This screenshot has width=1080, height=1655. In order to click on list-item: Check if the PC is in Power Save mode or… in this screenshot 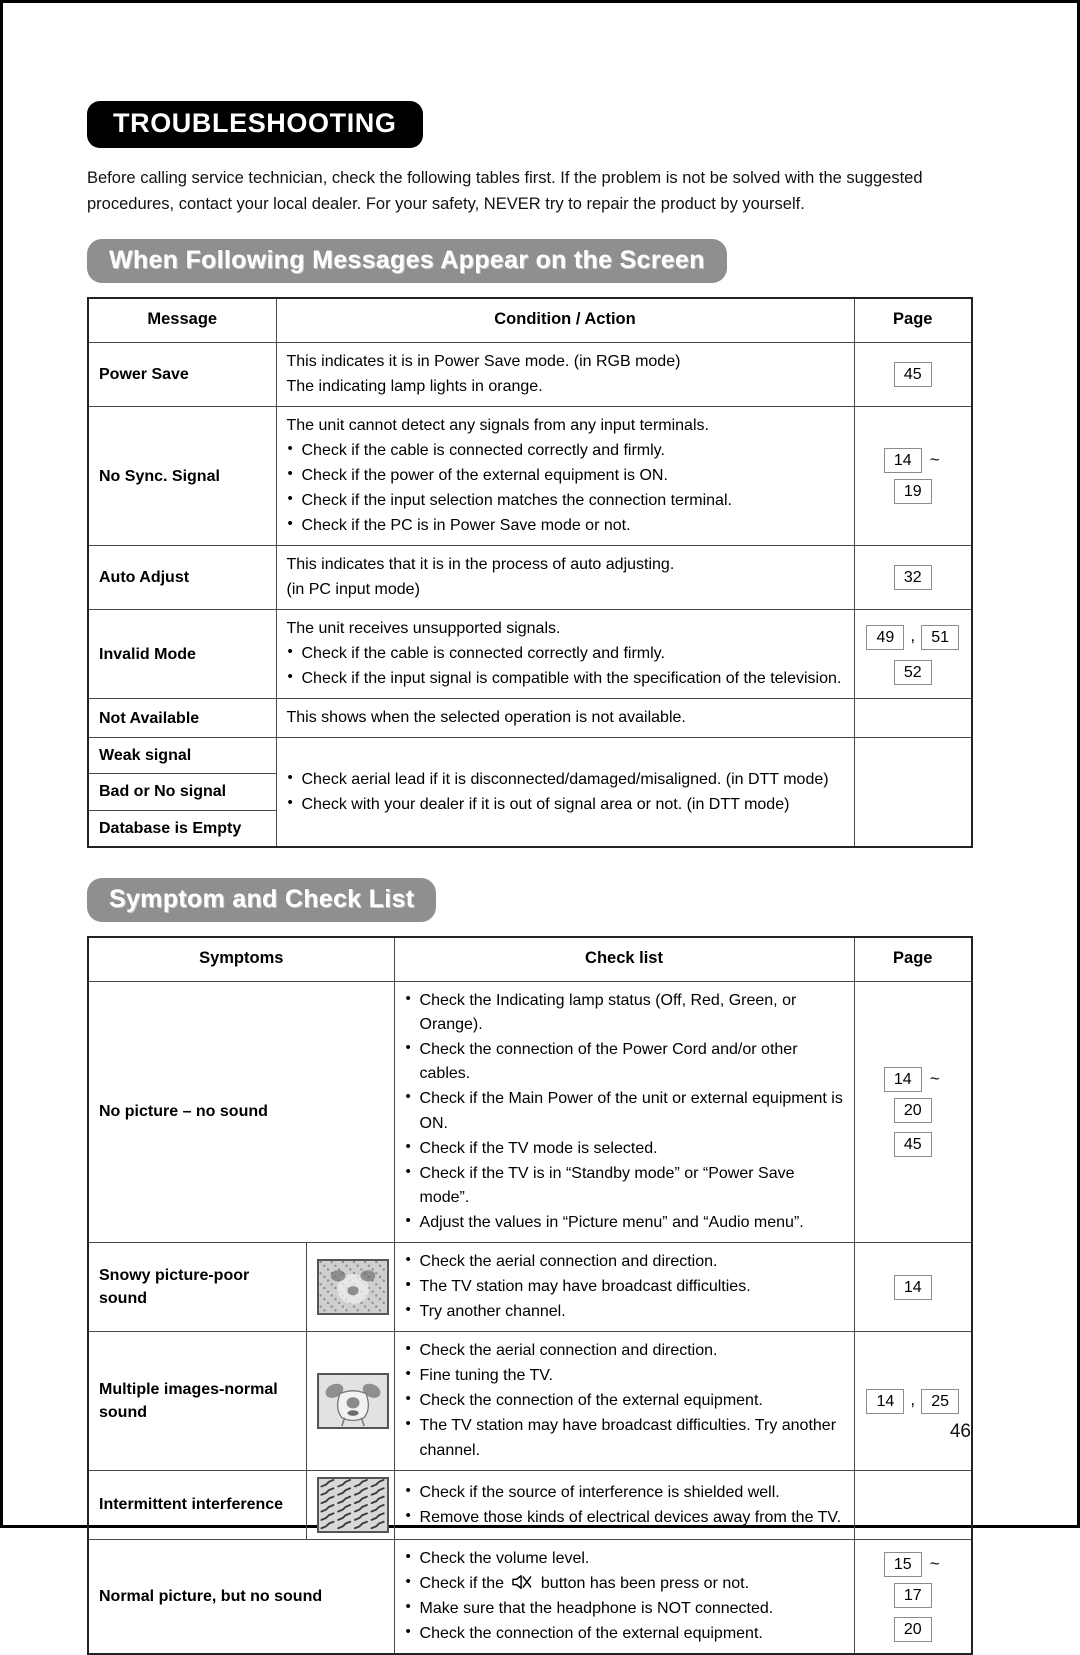, I will do `click(565, 525)`.